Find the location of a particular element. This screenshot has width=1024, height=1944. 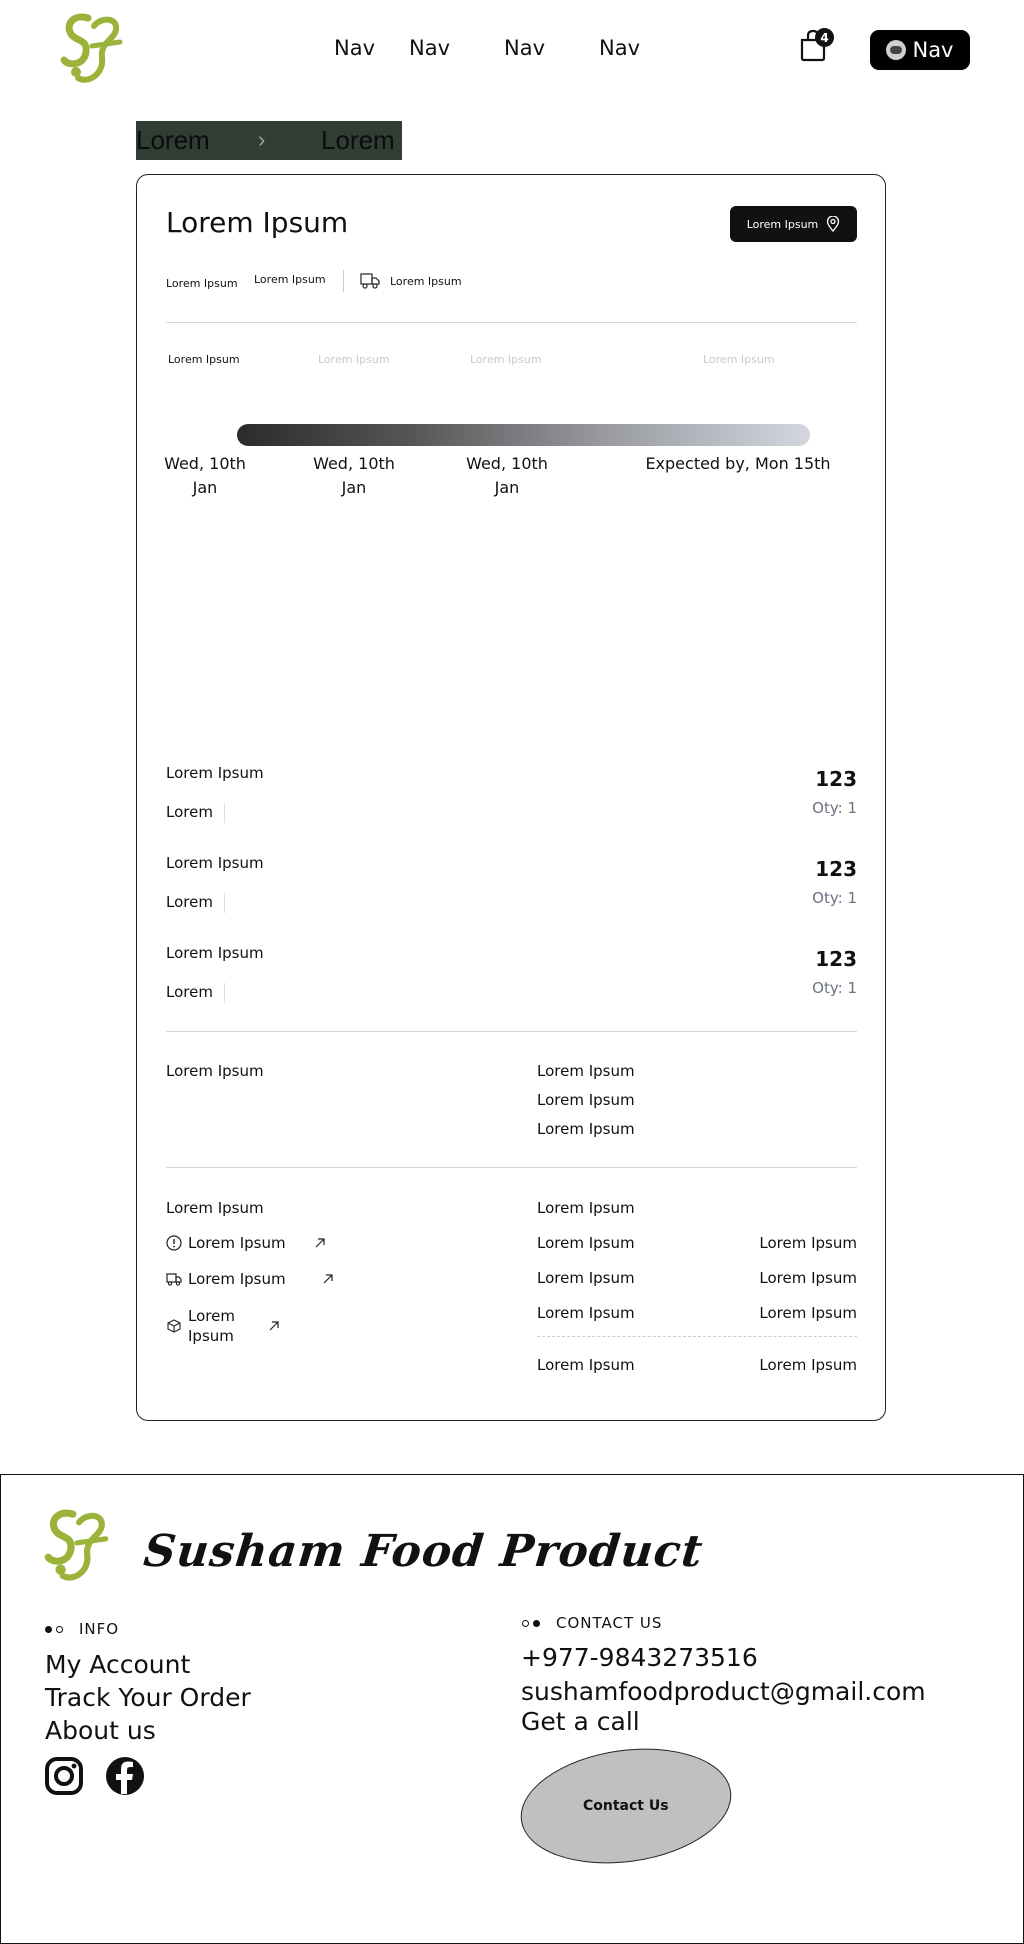

address-heading: Lorem Ipsum is located at coordinates (215, 1071).